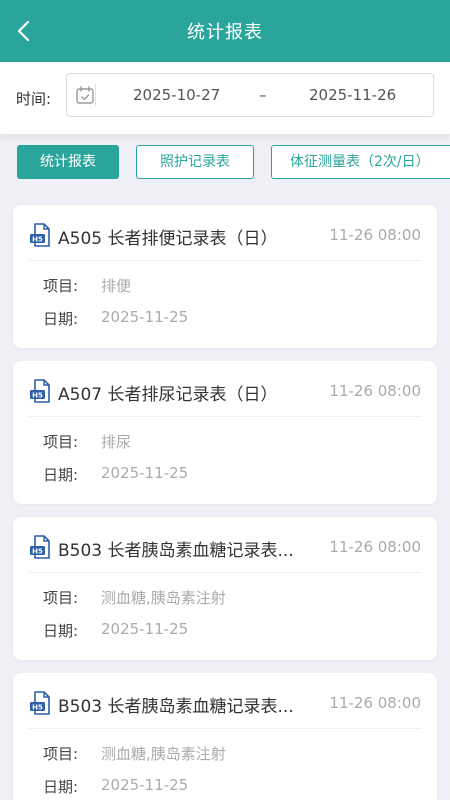 This screenshot has width=450, height=800. Describe the element at coordinates (168, 239) in the screenshot. I see `record-title: A505 长者排便记录表（日）` at that location.